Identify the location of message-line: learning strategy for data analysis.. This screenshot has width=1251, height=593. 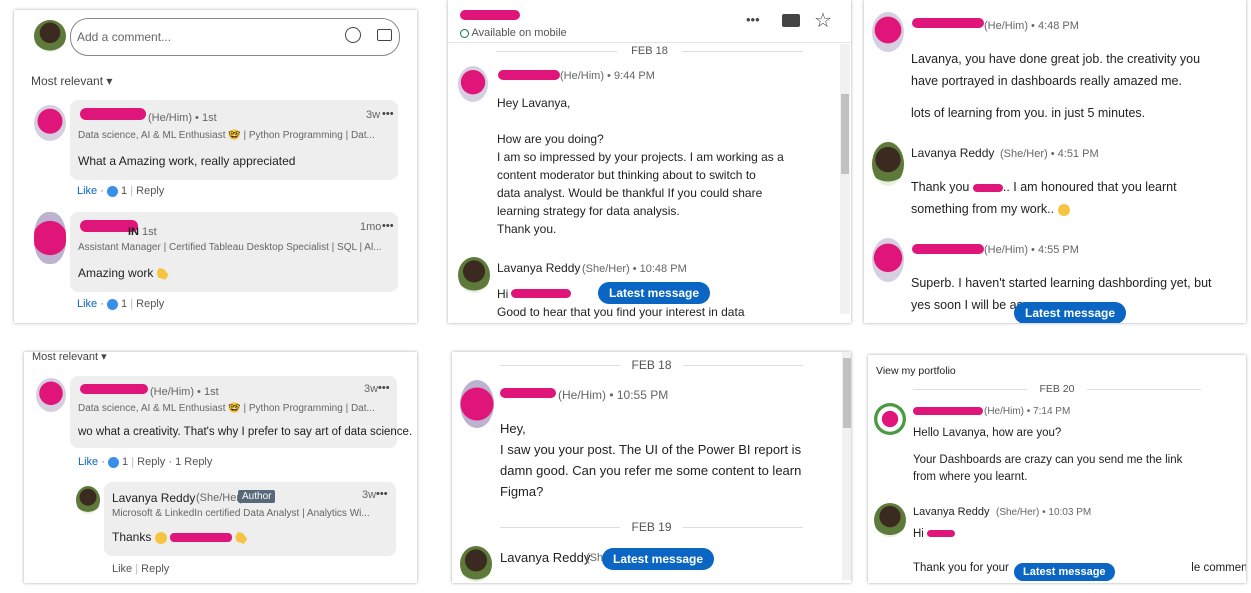
(588, 211).